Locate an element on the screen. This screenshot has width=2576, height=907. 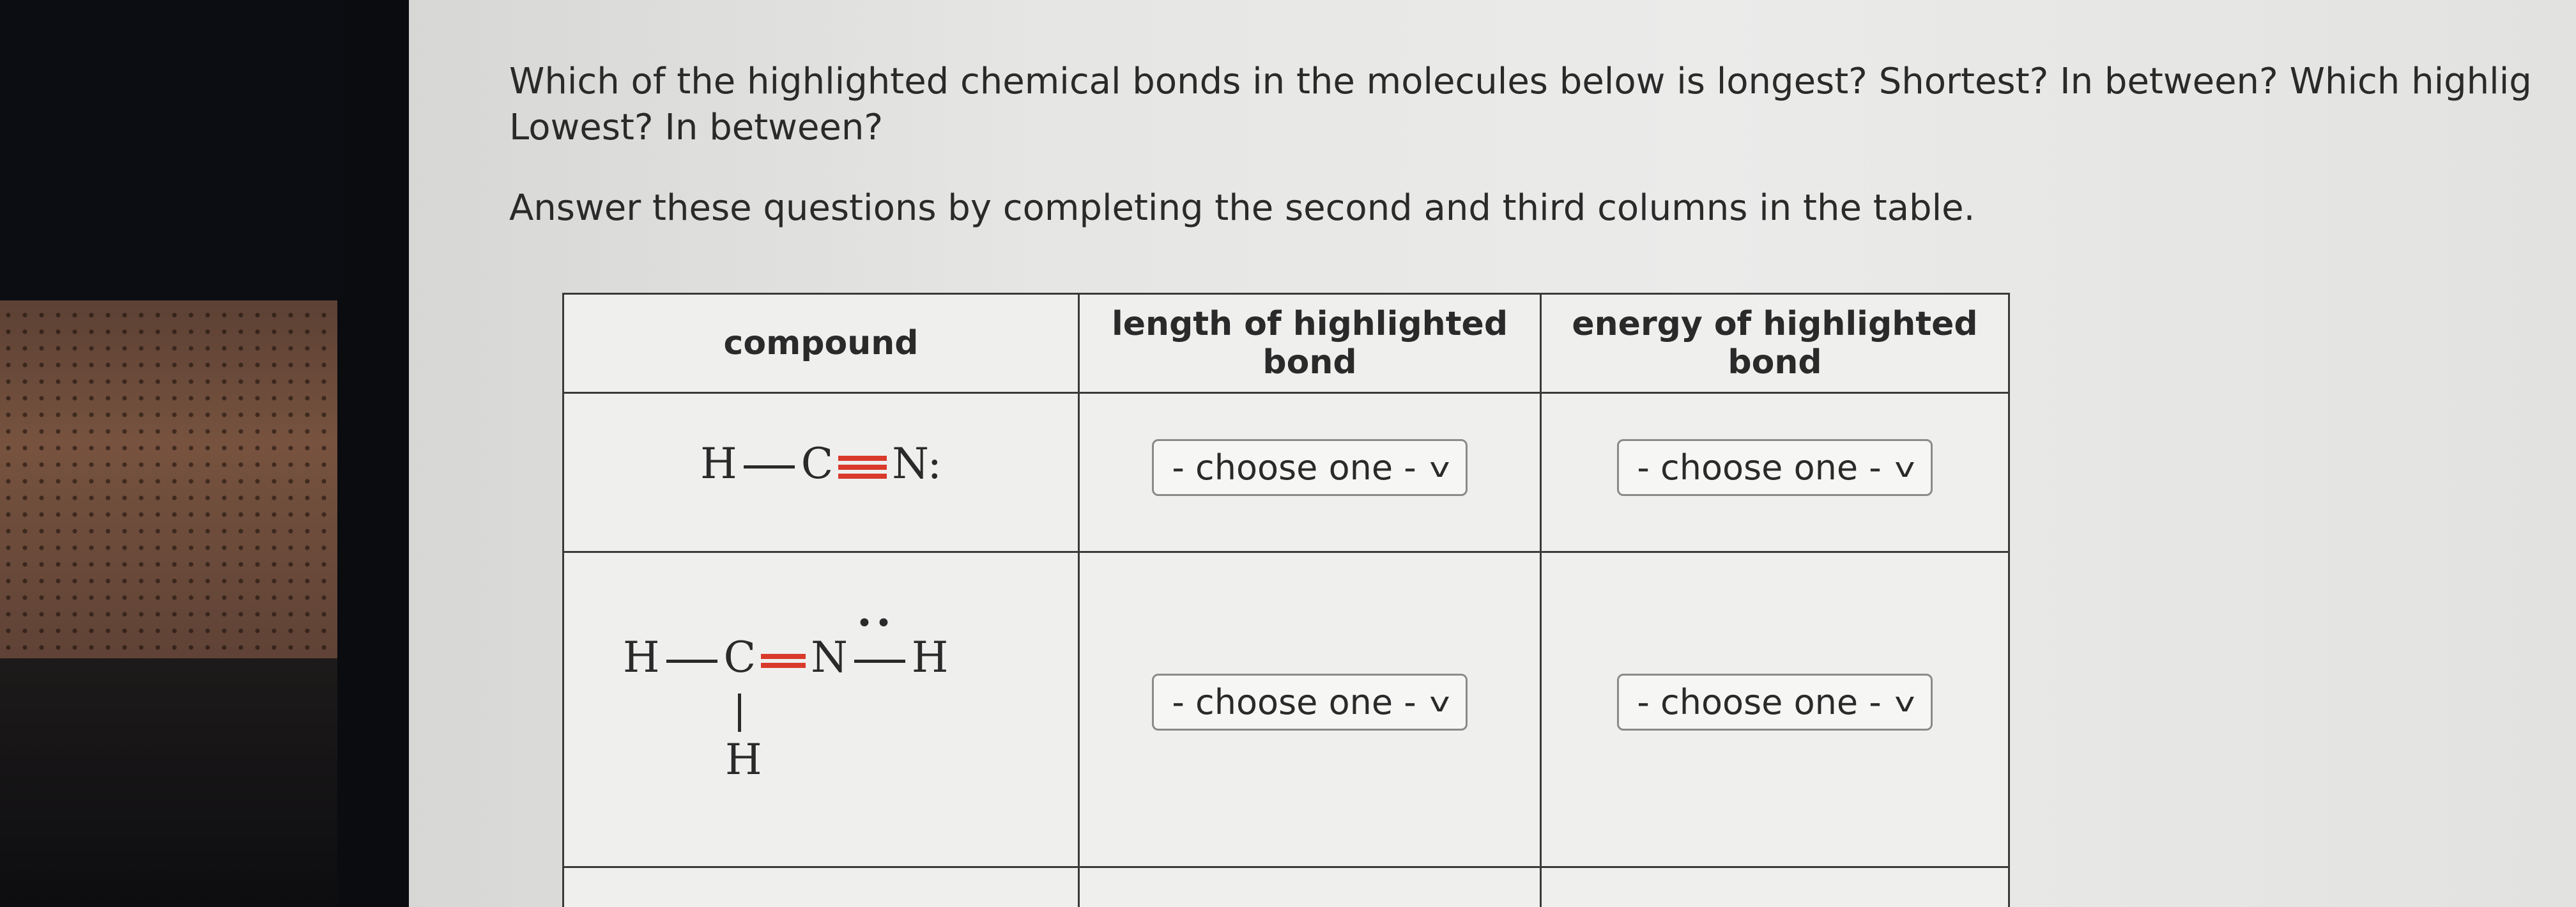
lone-pair: •• is located at coordinates (875, 623).